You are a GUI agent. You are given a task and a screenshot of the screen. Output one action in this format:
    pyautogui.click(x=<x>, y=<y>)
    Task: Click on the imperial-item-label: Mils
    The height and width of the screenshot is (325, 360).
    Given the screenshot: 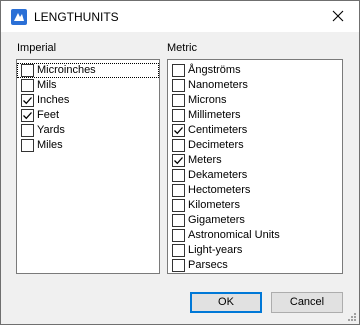 What is the action you would take?
    pyautogui.click(x=47, y=85)
    